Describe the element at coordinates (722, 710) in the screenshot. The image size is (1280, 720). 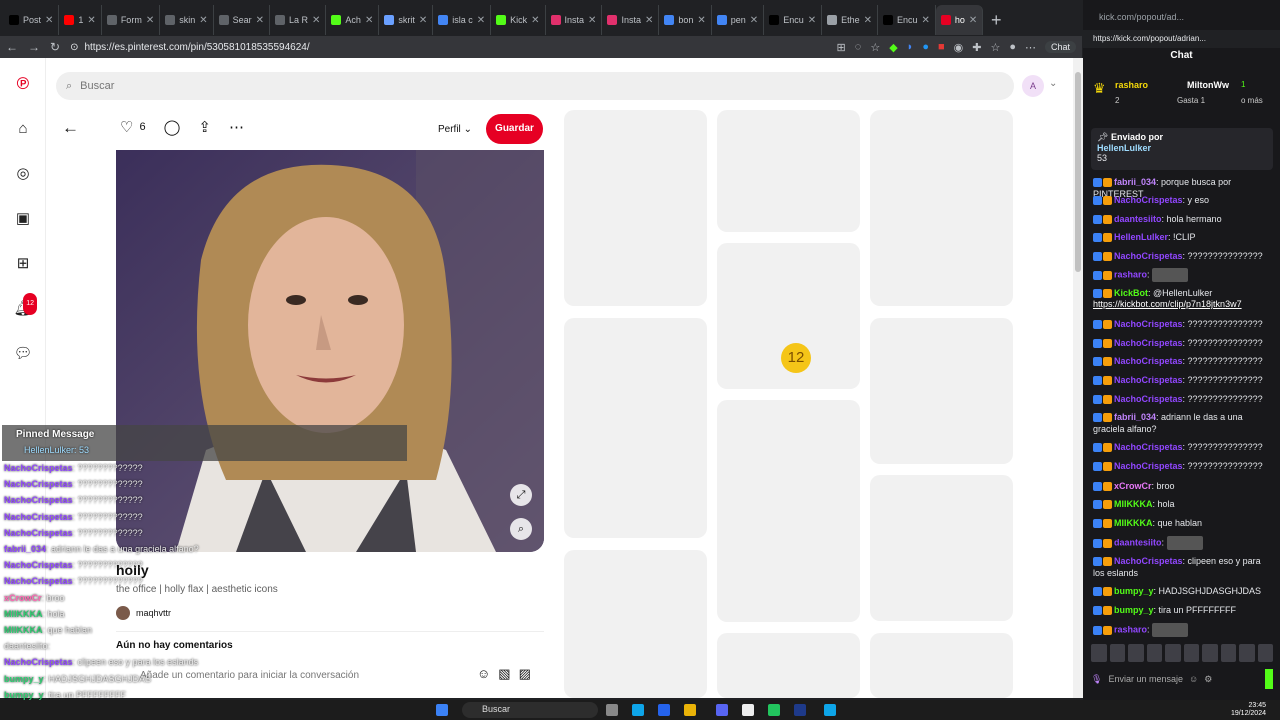
I see `discord-icon` at that location.